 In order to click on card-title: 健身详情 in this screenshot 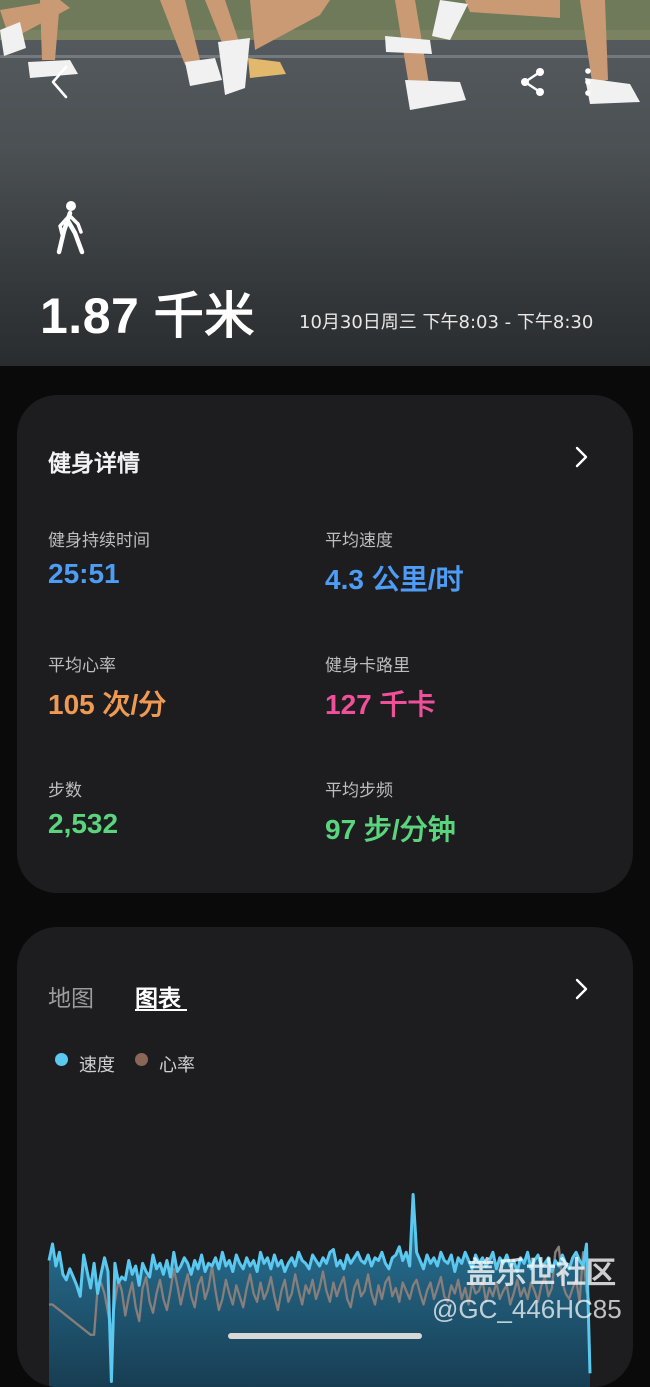, I will do `click(94, 461)`.